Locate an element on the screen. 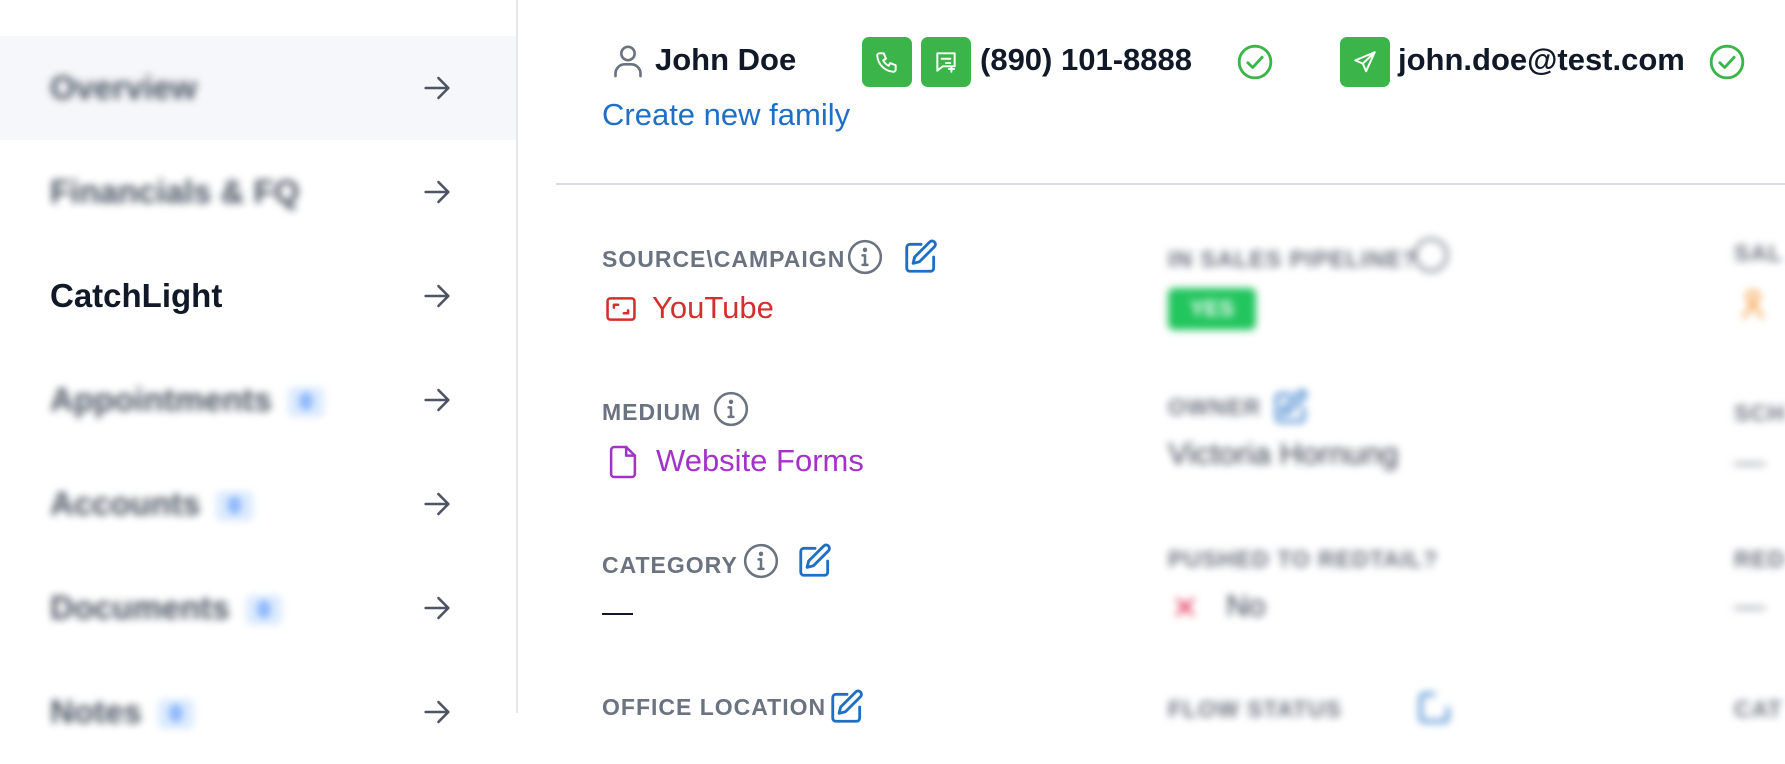 This screenshot has height=764, width=1785. sidebar-item-accounts: Accounts 0 is located at coordinates (258, 504).